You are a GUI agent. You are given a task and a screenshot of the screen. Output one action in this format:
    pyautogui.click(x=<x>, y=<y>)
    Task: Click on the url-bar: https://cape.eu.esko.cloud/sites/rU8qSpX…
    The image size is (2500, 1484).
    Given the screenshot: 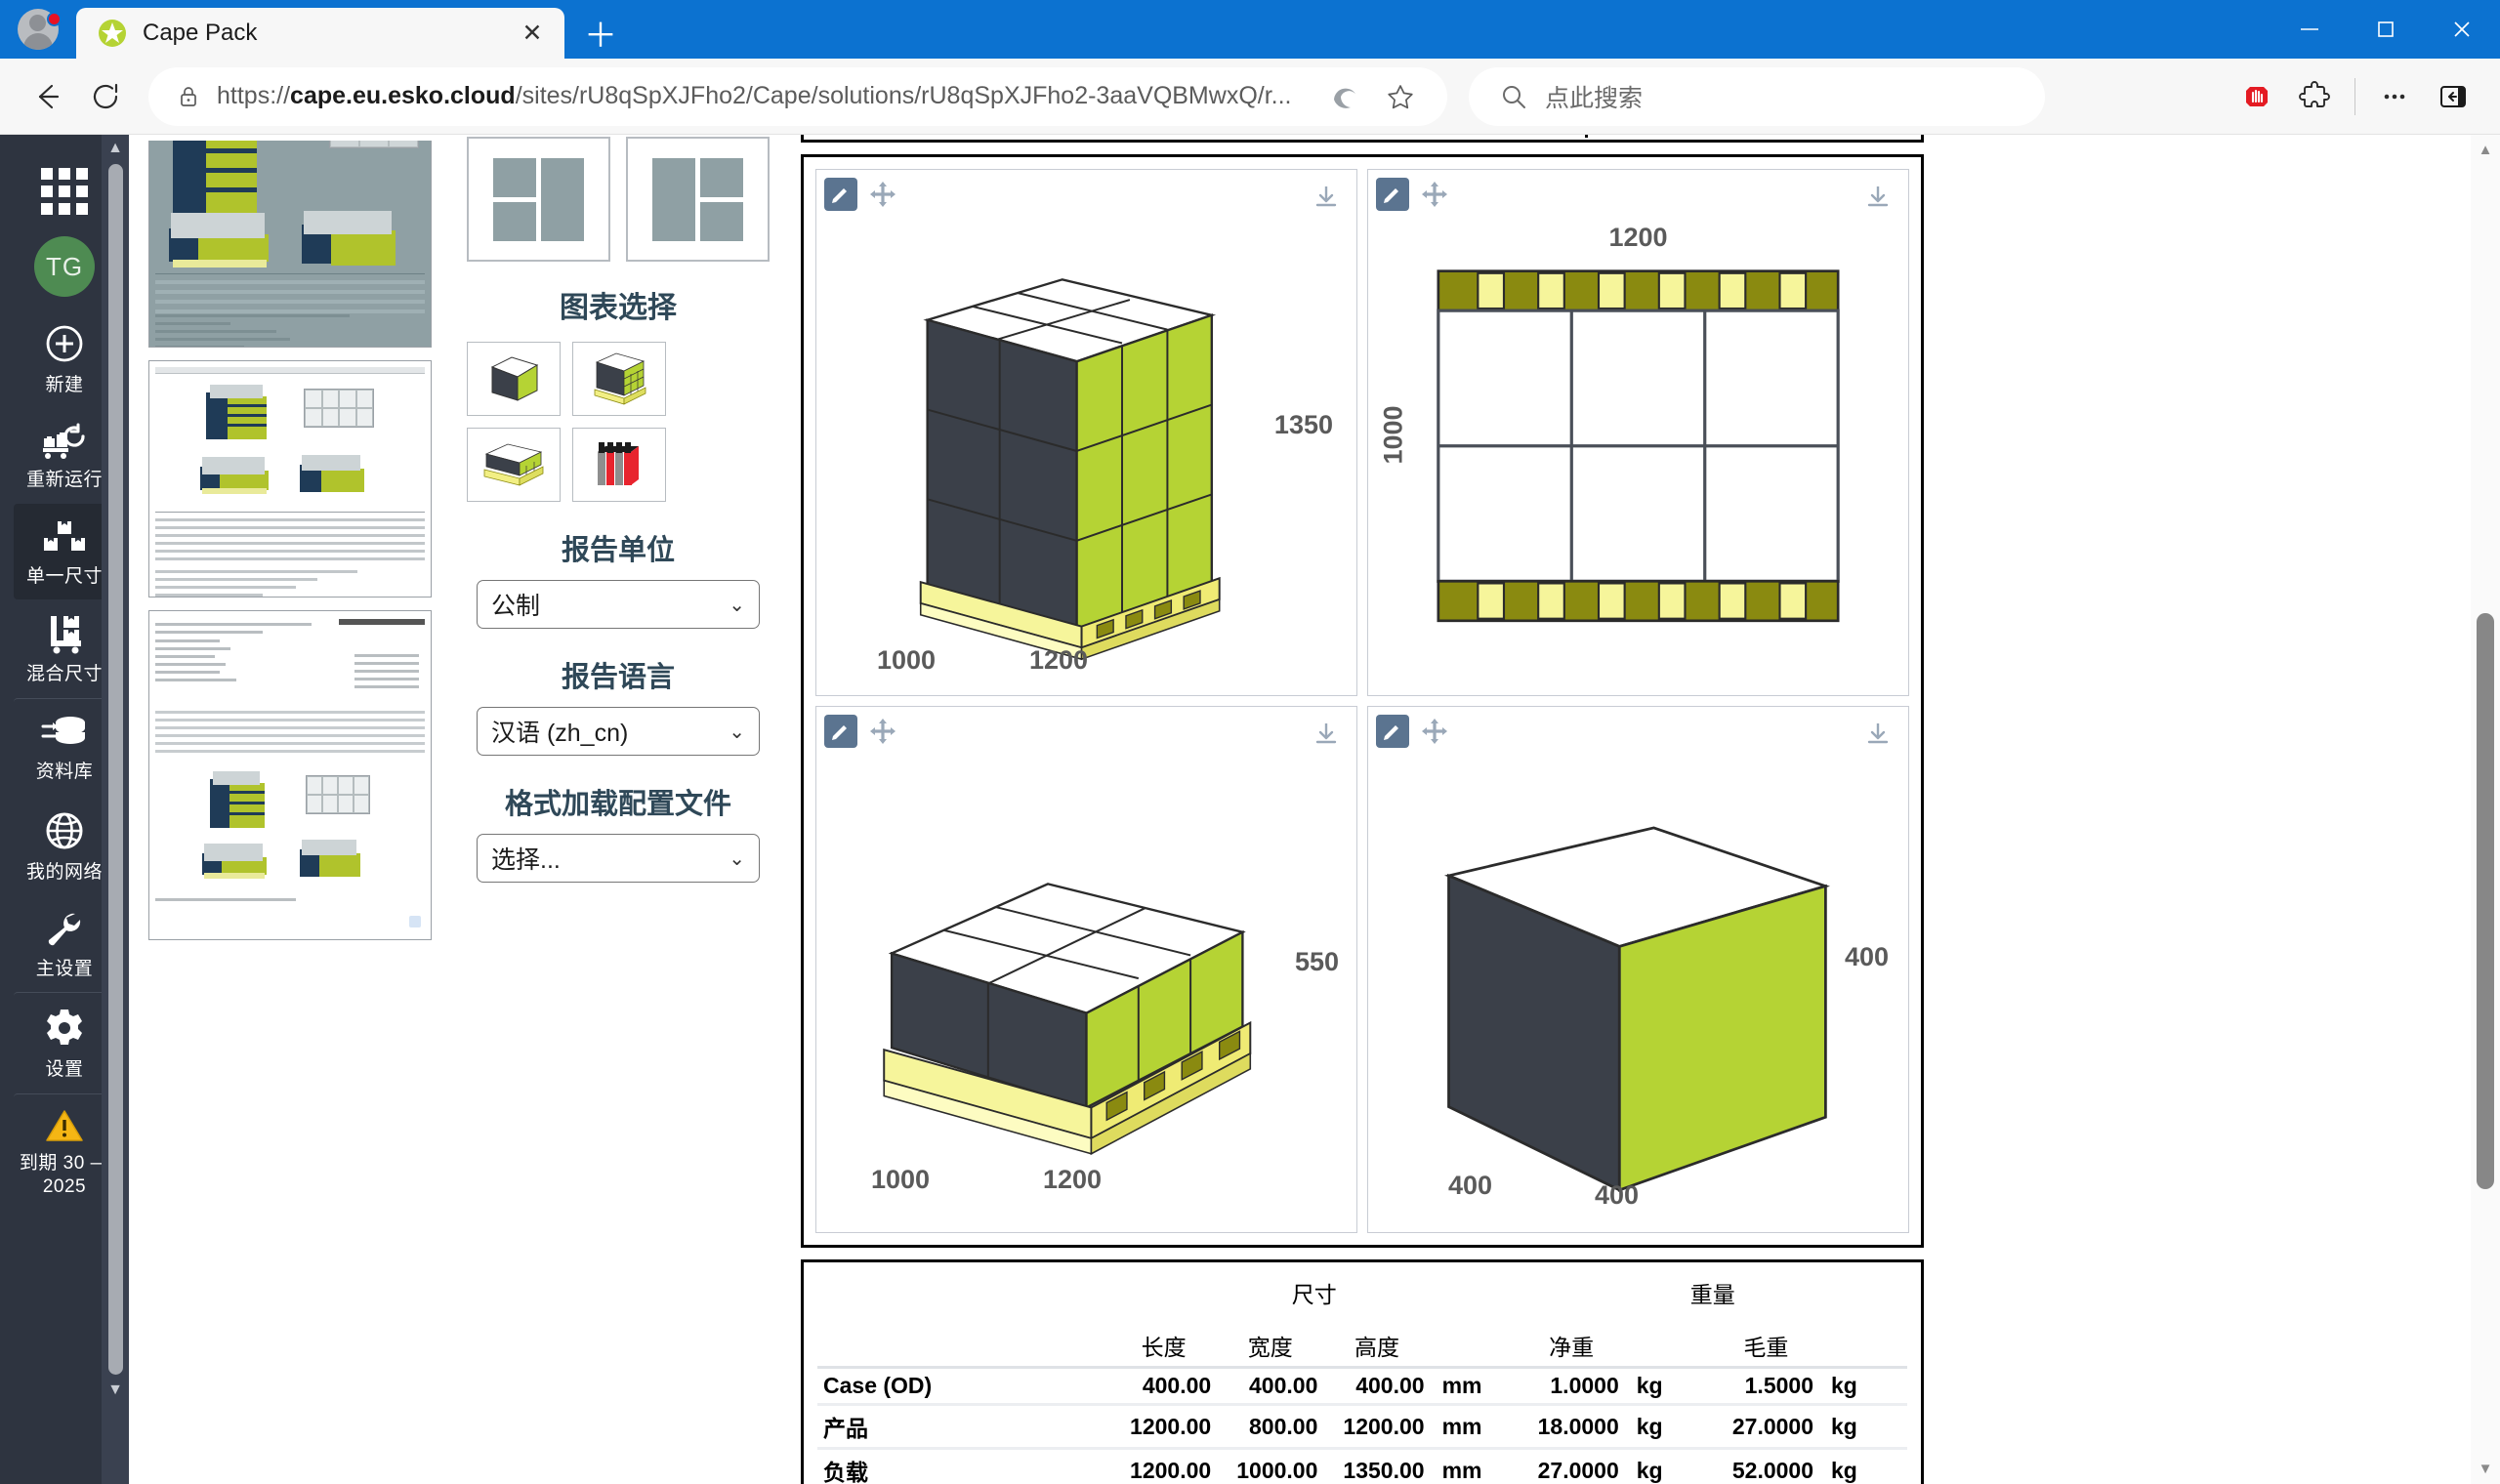 What is the action you would take?
    pyautogui.click(x=797, y=96)
    